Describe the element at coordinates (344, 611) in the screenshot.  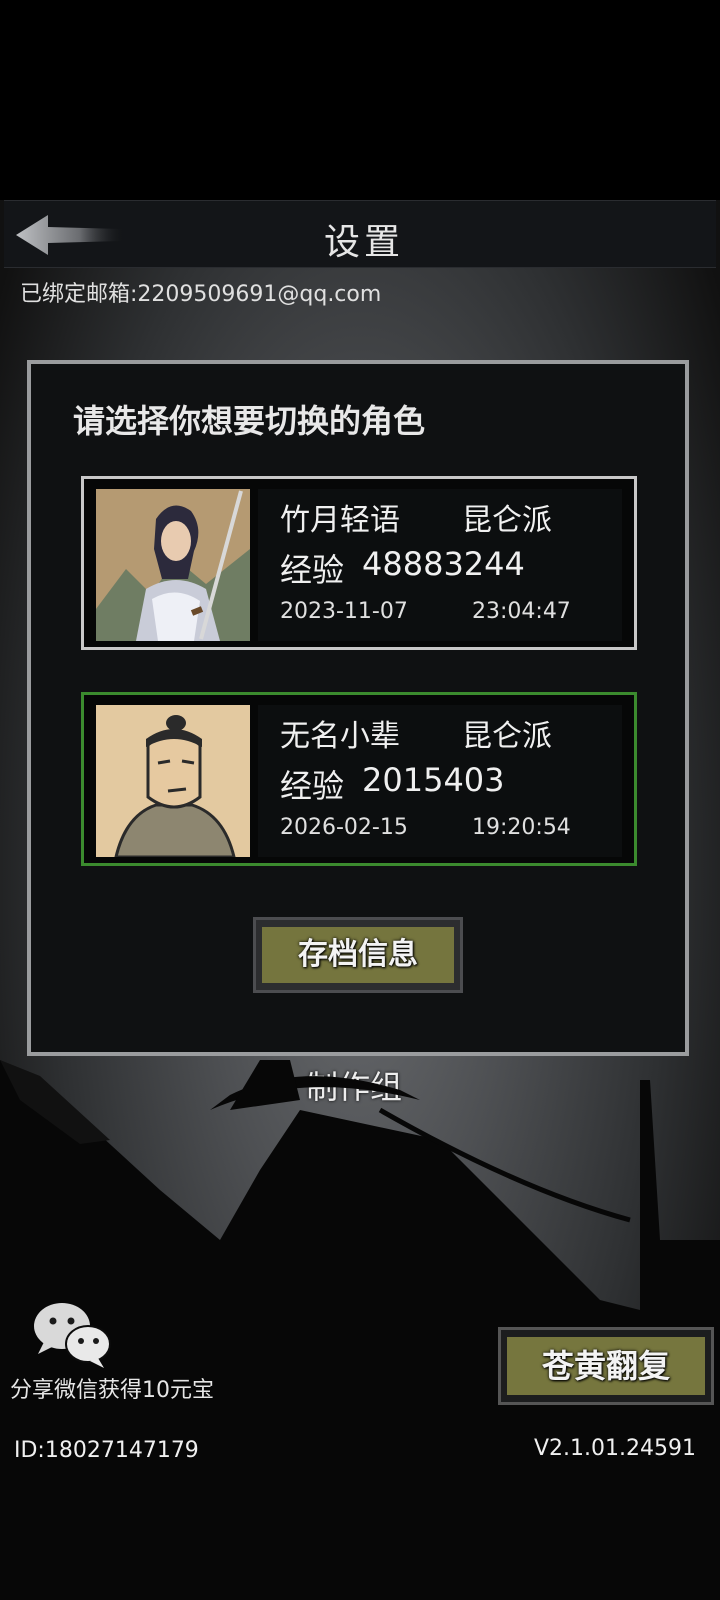
I see `role-date: 2023-11-07` at that location.